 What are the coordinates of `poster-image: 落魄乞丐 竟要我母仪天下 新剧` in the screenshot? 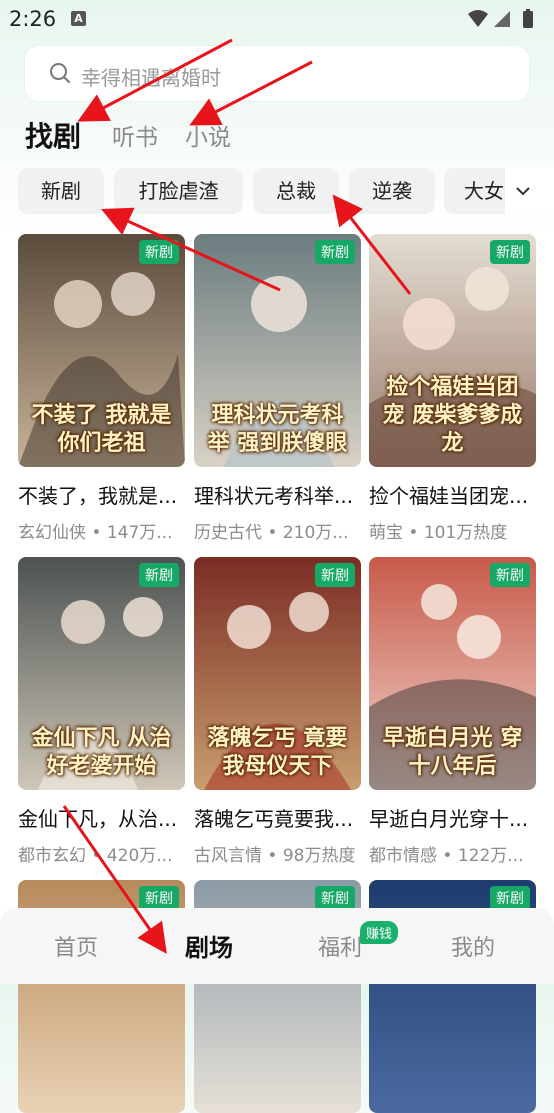 It's located at (277, 673).